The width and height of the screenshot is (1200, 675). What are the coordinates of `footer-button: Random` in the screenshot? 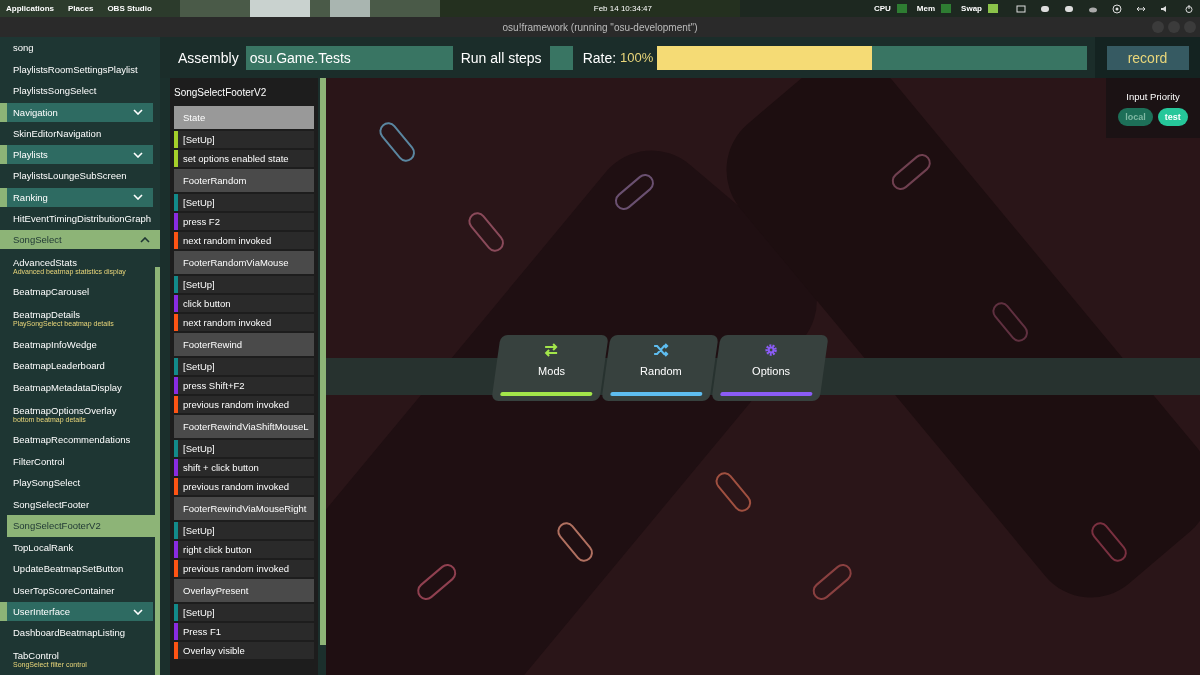 It's located at (660, 368).